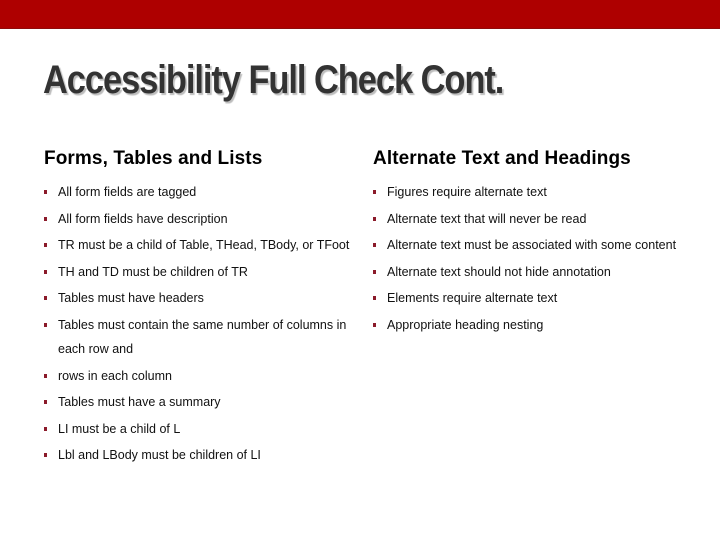 This screenshot has width=720, height=540. Describe the element at coordinates (153, 158) in the screenshot. I see `left-column-heading: Forms, Tables and Lists` at that location.